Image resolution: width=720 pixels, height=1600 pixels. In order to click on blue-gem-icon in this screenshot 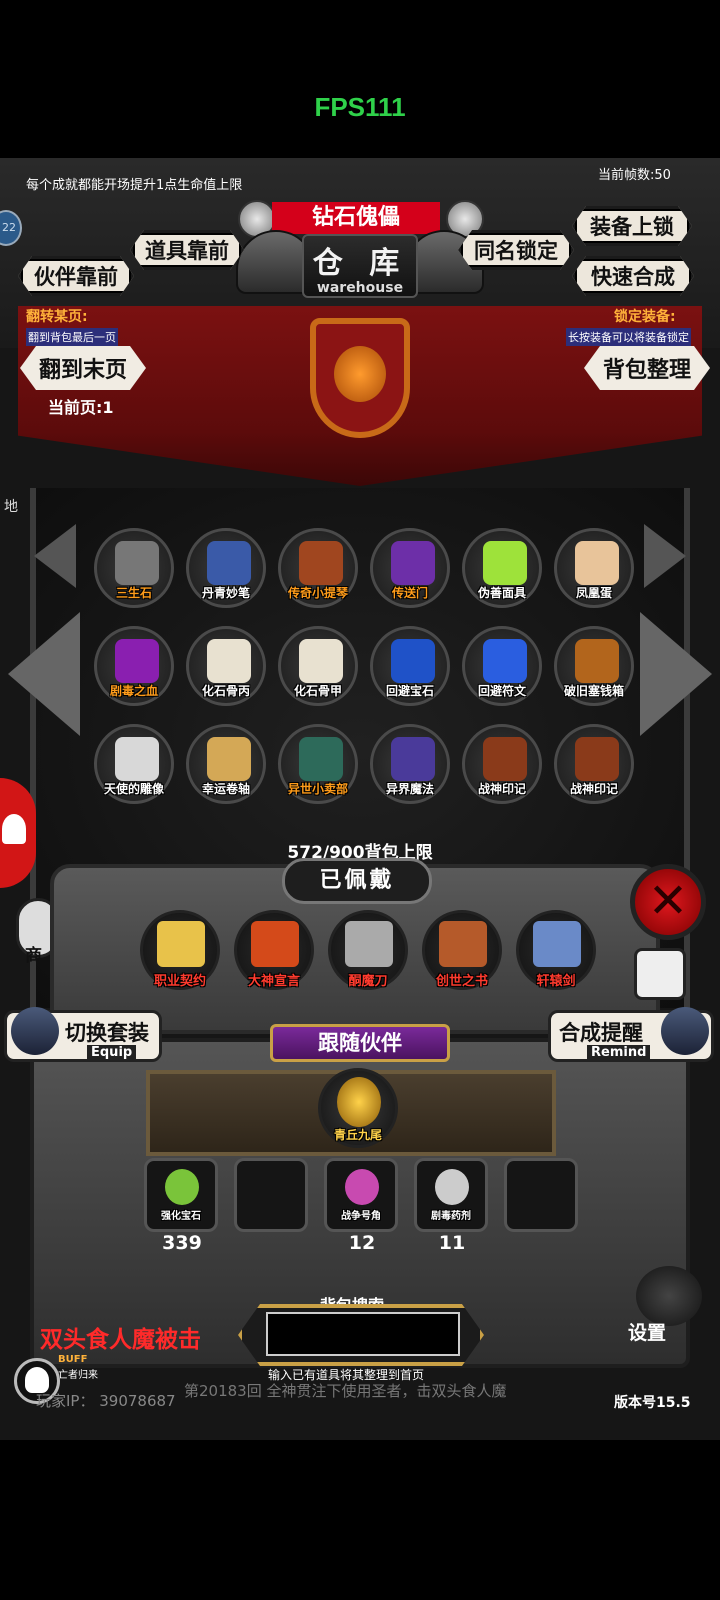, I will do `click(413, 661)`.